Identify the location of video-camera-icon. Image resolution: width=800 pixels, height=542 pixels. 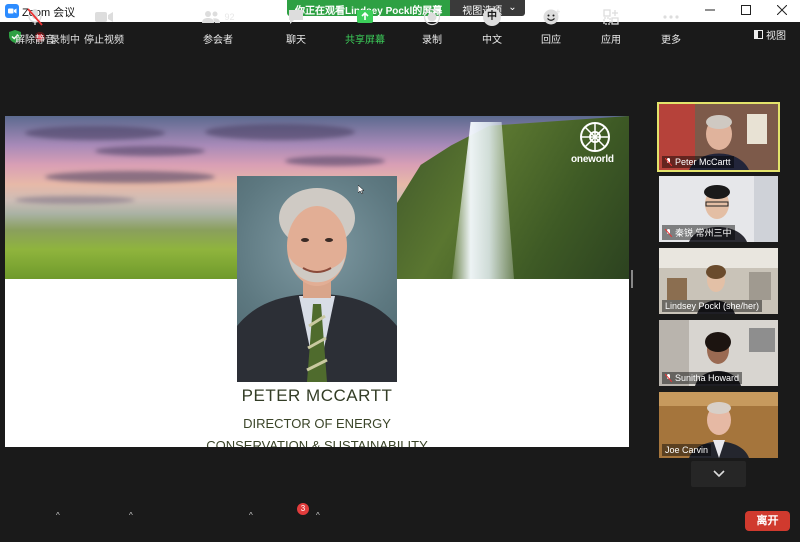
(104, 17).